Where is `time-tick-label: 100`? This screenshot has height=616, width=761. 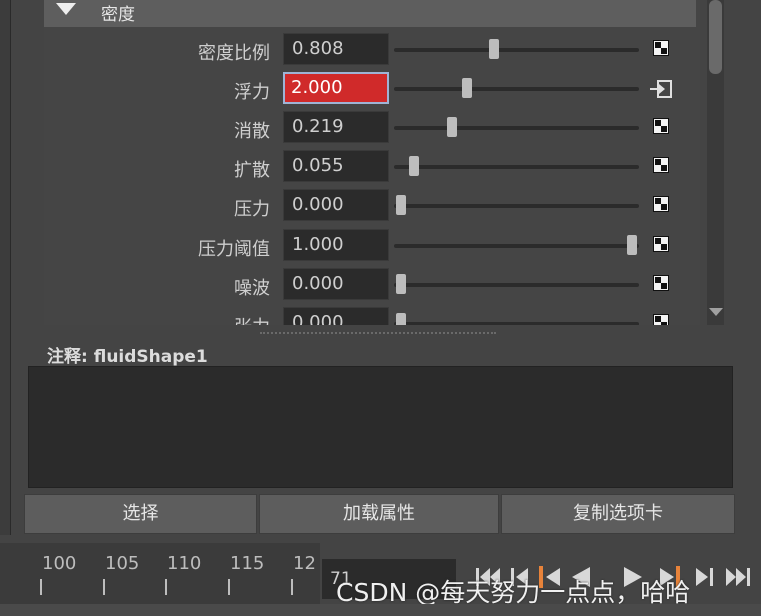
time-tick-label: 100 is located at coordinates (59, 563).